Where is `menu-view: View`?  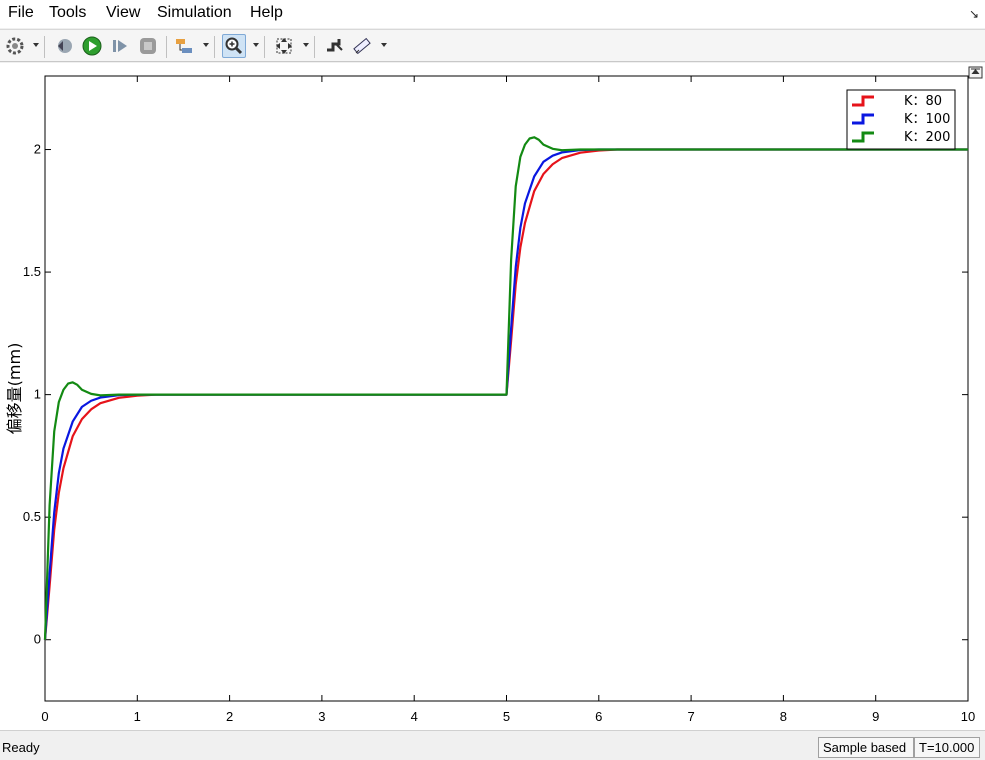
menu-view: View is located at coordinates (123, 13).